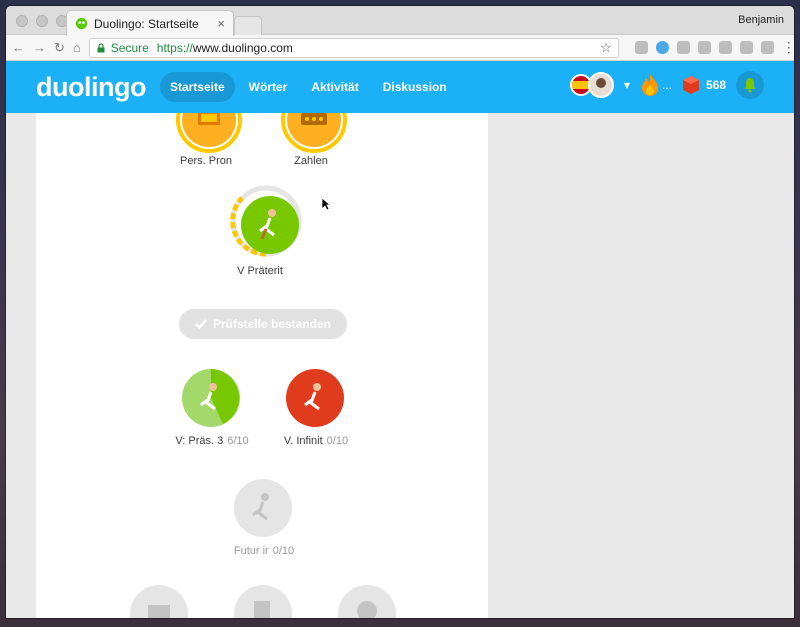  What do you see at coordinates (101, 47) in the screenshot?
I see `lock-icon` at bounding box center [101, 47].